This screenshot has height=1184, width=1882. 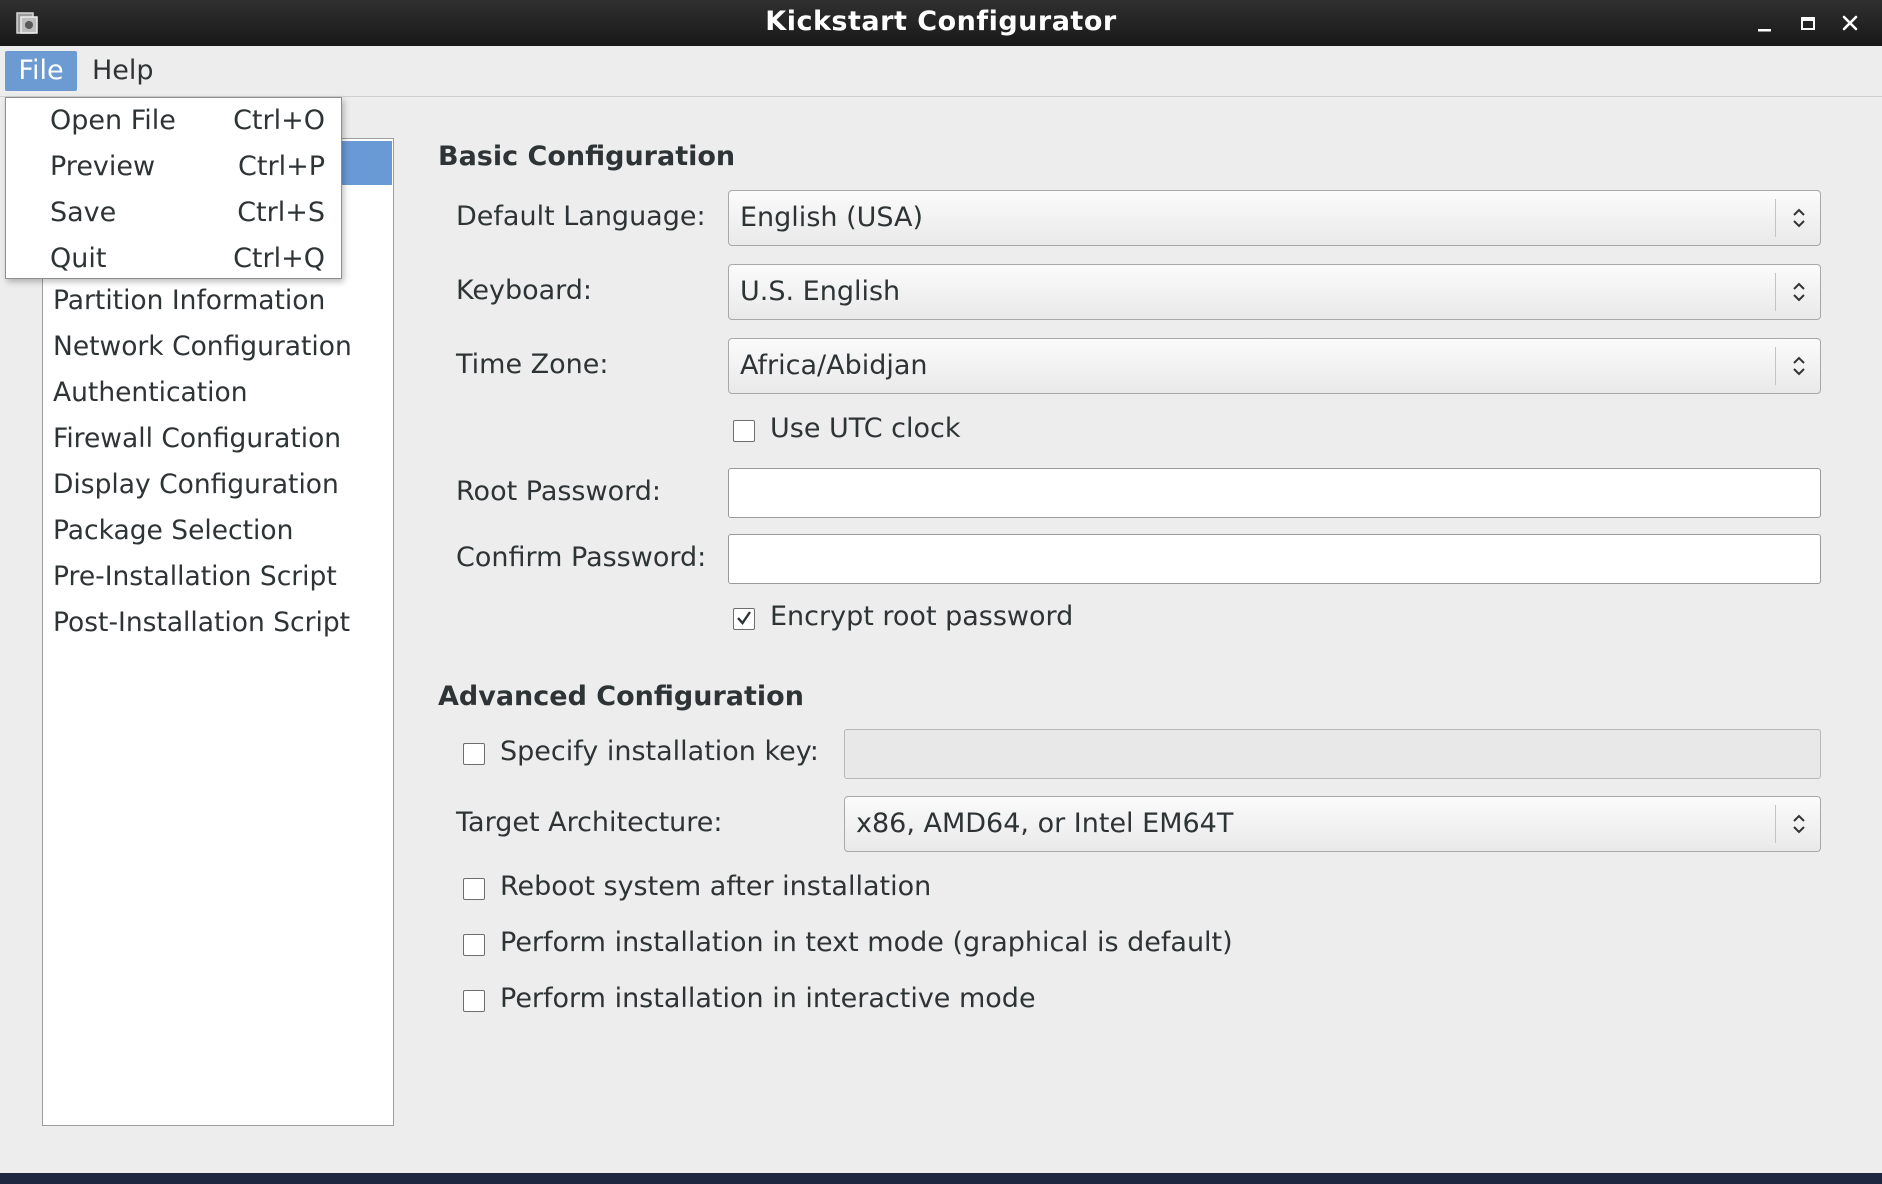 I want to click on menu-item-label: Preview, so click(x=103, y=166).